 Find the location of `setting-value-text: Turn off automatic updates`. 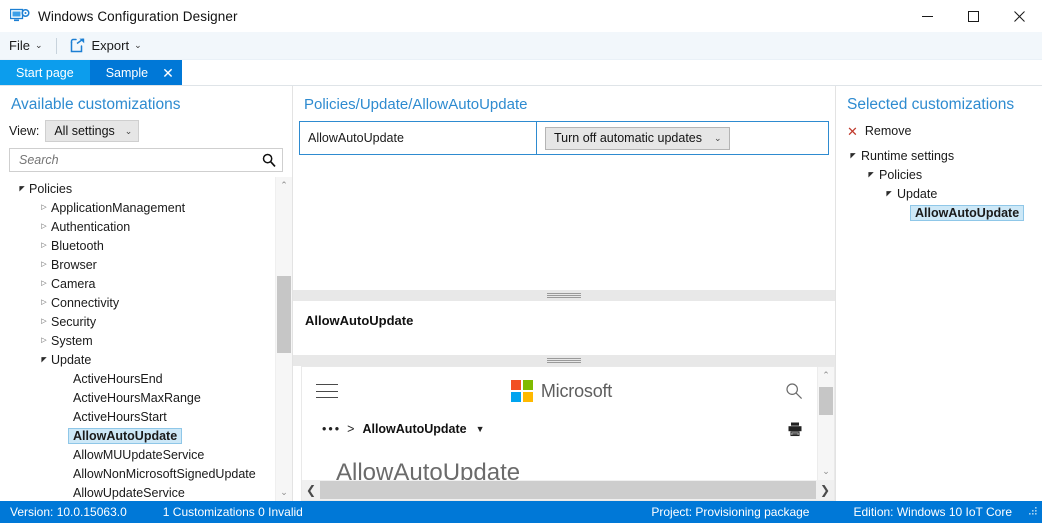

setting-value-text: Turn off automatic updates is located at coordinates (628, 138).